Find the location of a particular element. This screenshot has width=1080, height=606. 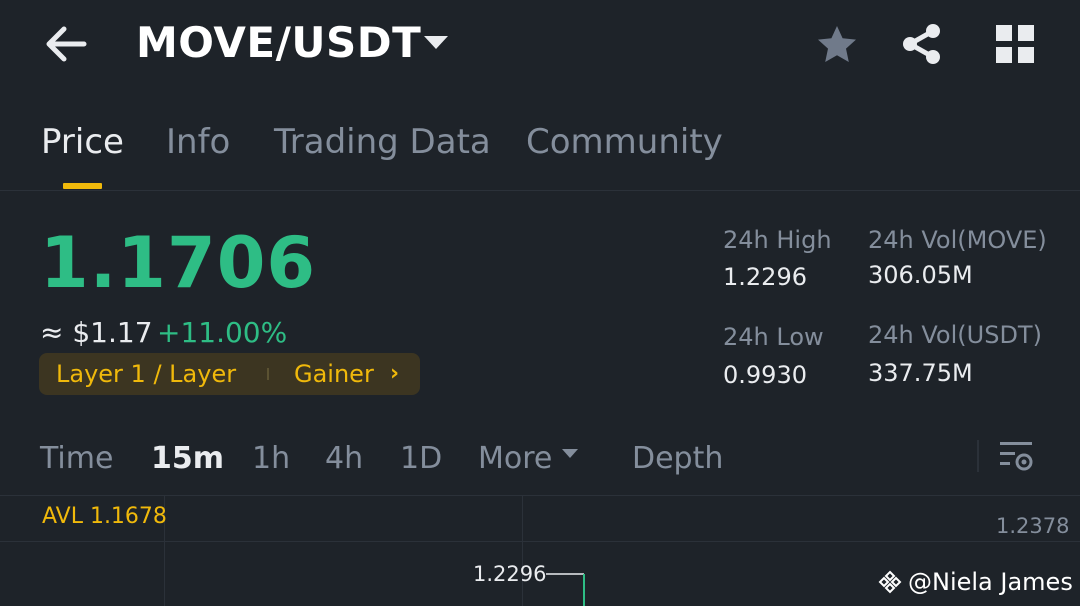

watermark: @Niela James is located at coordinates (975, 582).